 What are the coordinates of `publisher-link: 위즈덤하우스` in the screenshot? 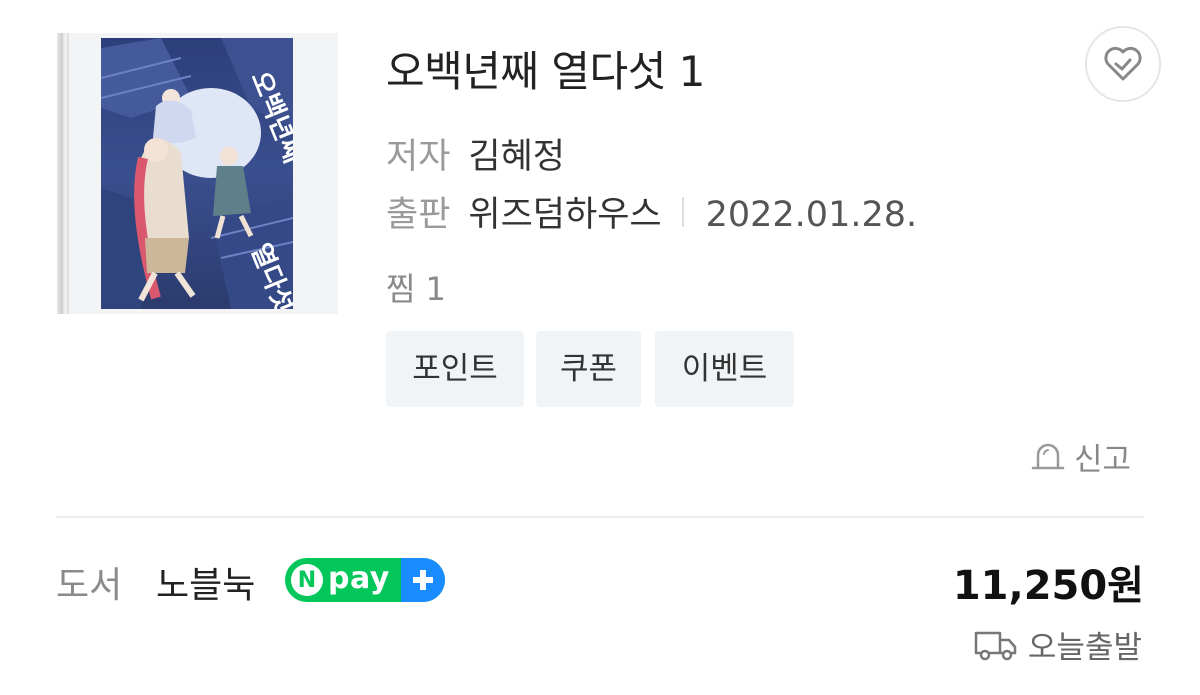 It's located at (564, 215).